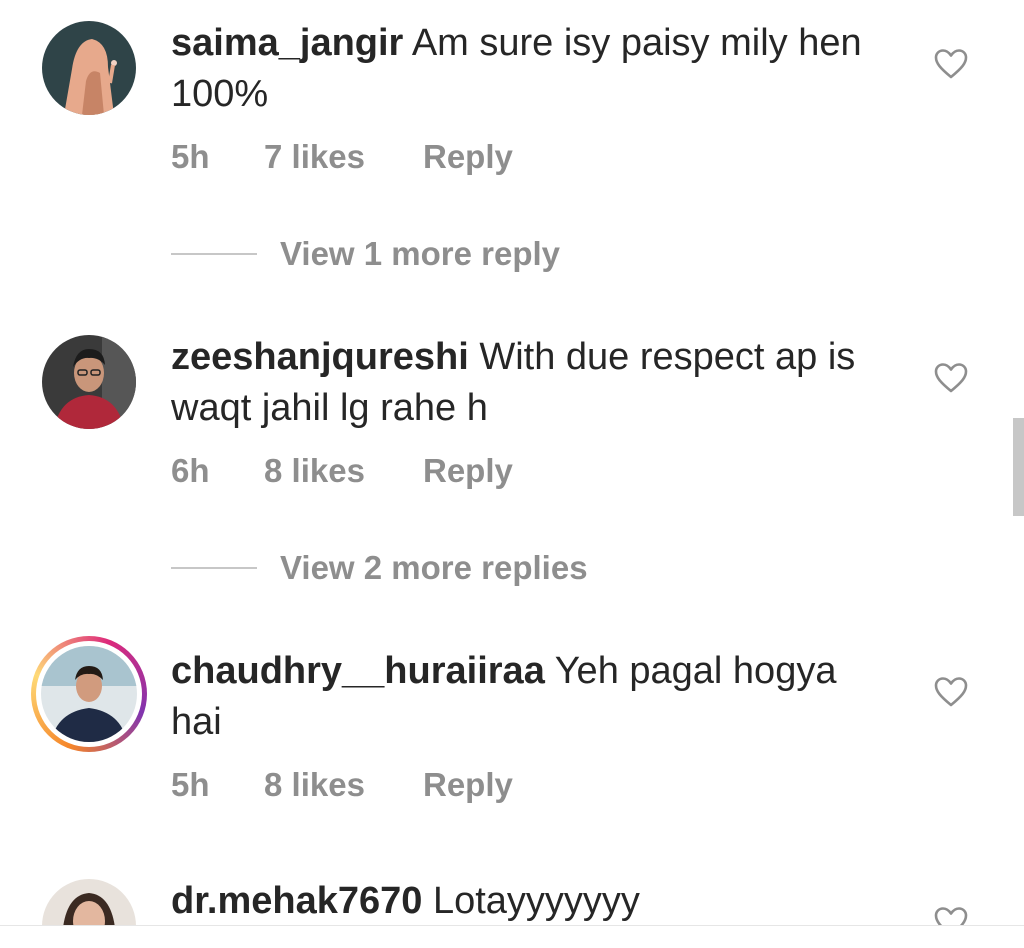  I want to click on story-ring-avatar, so click(89, 694).